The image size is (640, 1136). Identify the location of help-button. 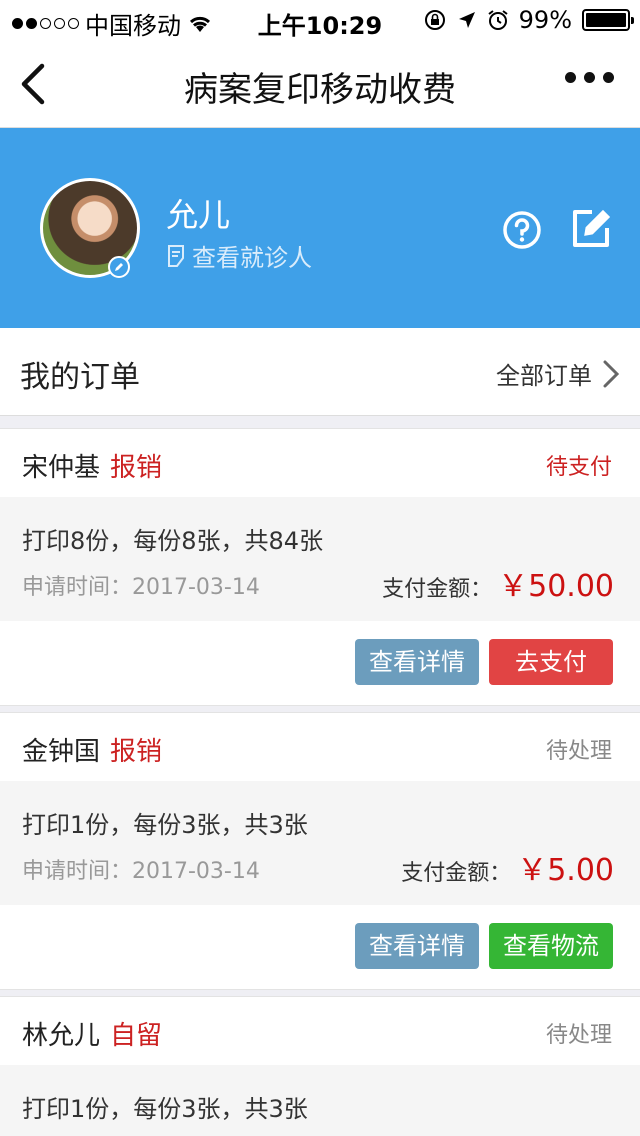
(522, 230).